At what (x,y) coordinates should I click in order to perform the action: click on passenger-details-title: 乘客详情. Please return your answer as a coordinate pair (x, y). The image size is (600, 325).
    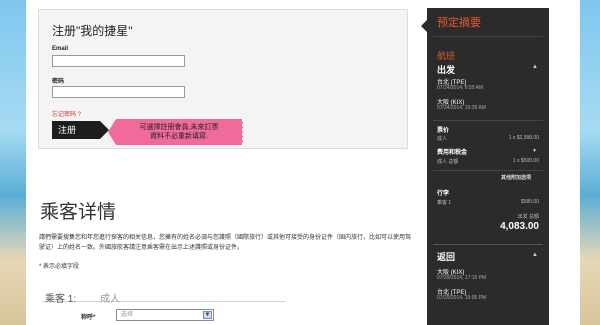
    Looking at the image, I should click on (78, 212).